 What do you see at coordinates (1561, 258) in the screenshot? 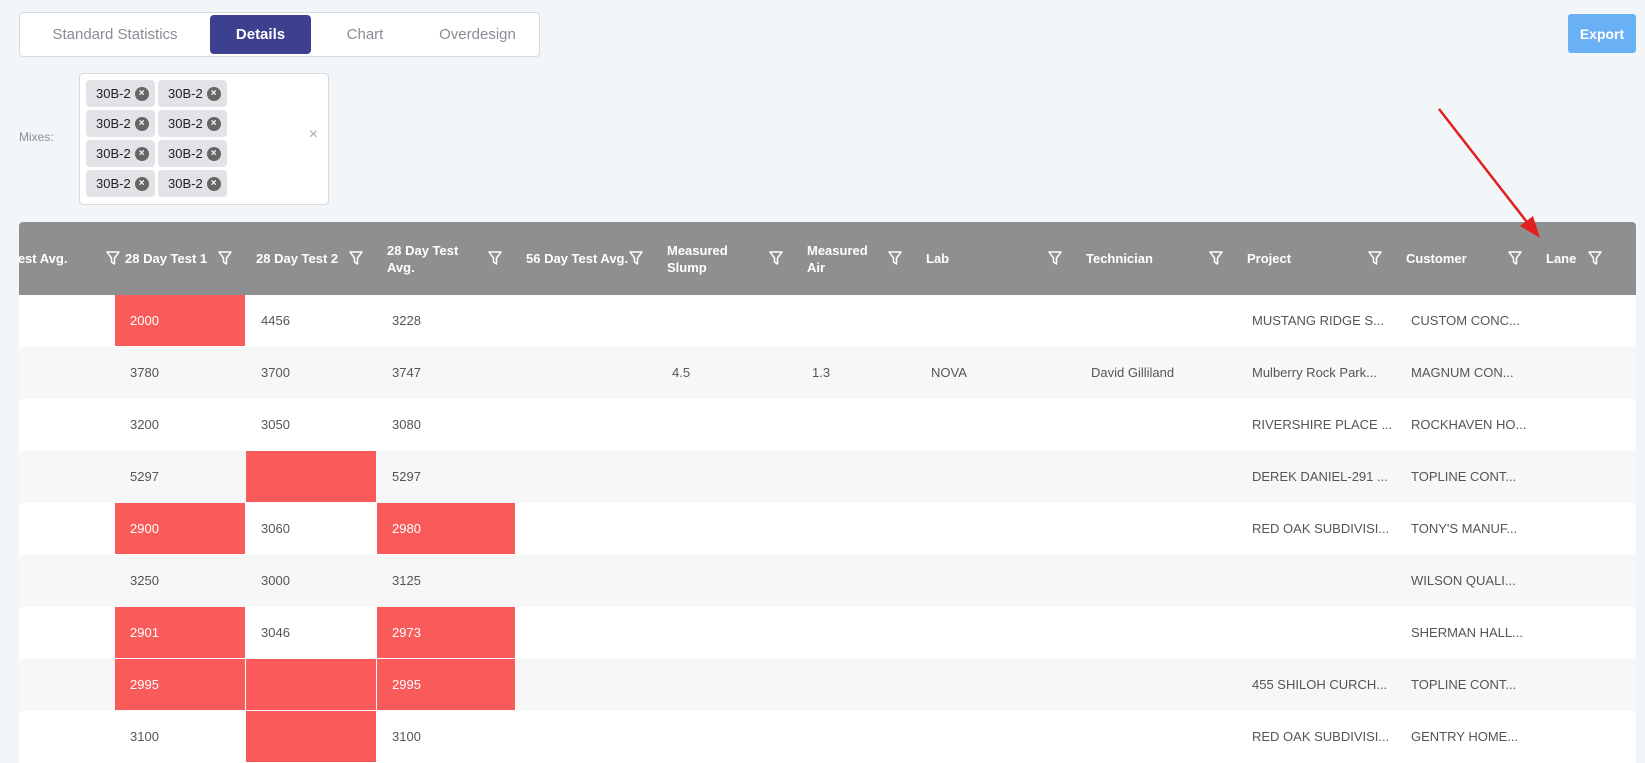
I see `column-header-label: Lane` at bounding box center [1561, 258].